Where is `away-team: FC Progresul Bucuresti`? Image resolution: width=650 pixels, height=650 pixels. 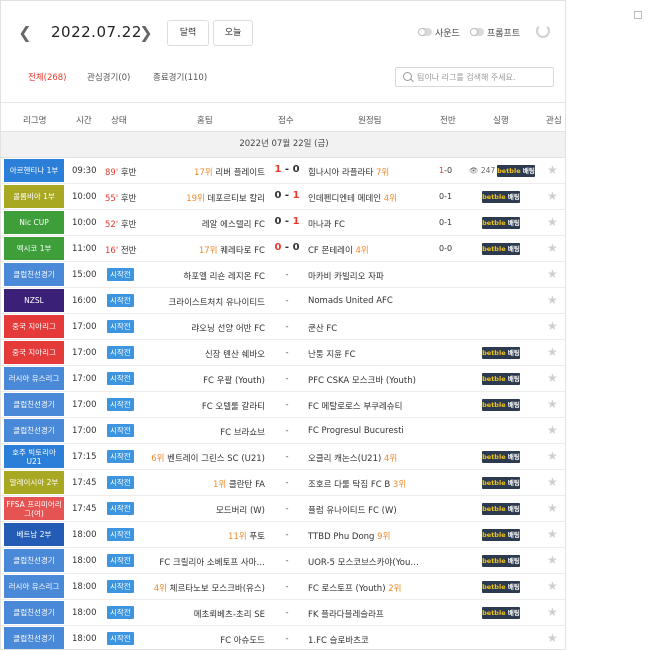 away-team: FC Progresul Bucuresti is located at coordinates (356, 431).